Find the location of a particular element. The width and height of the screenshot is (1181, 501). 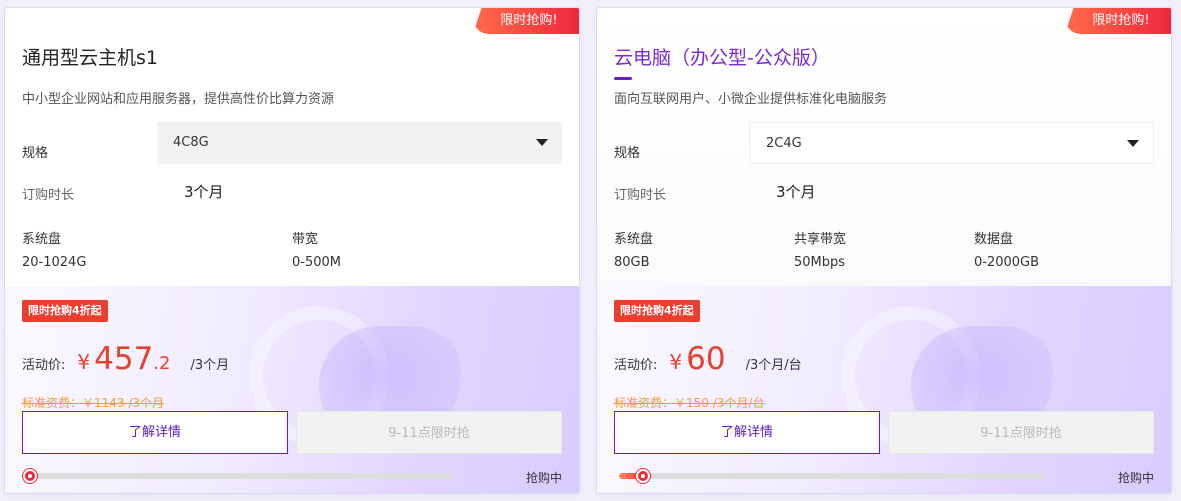

spec-shared-bandwidth: 共享带宽 50Mbps is located at coordinates (820, 249).